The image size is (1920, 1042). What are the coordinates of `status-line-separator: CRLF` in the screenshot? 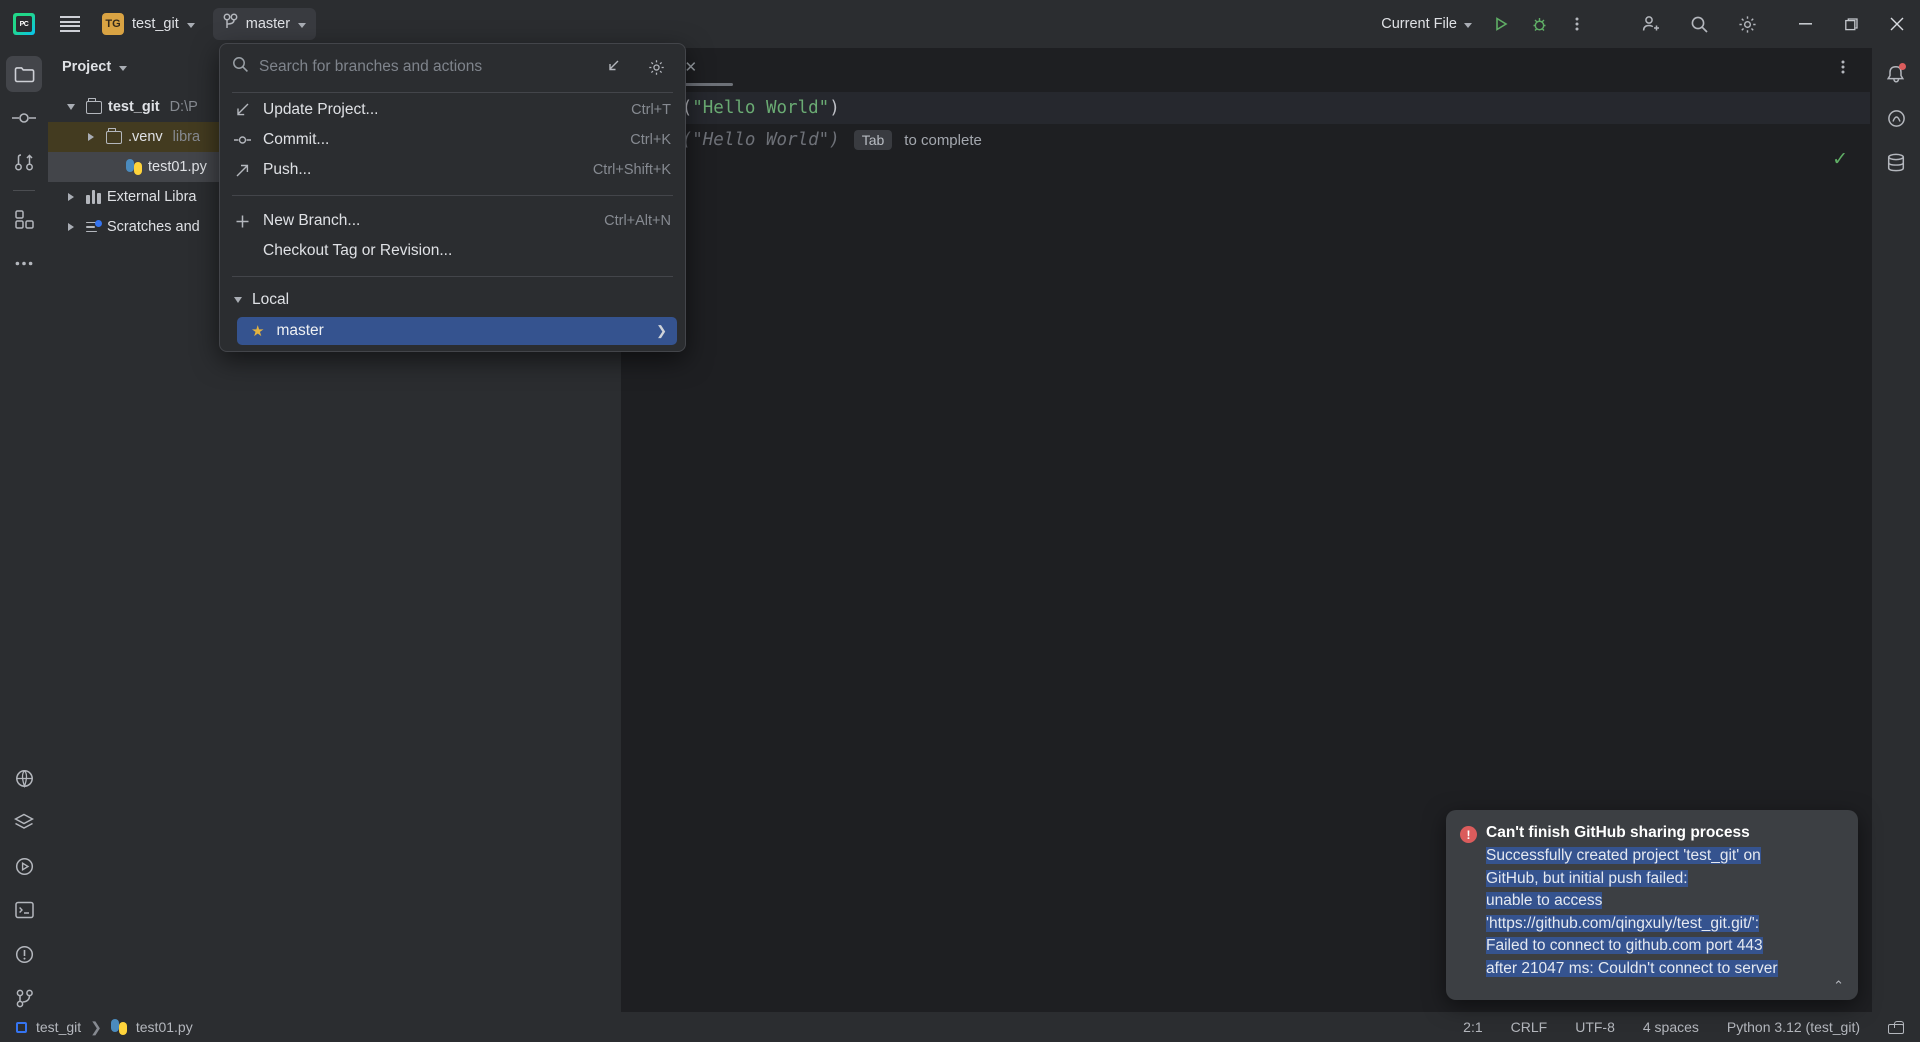 It's located at (1529, 1027).